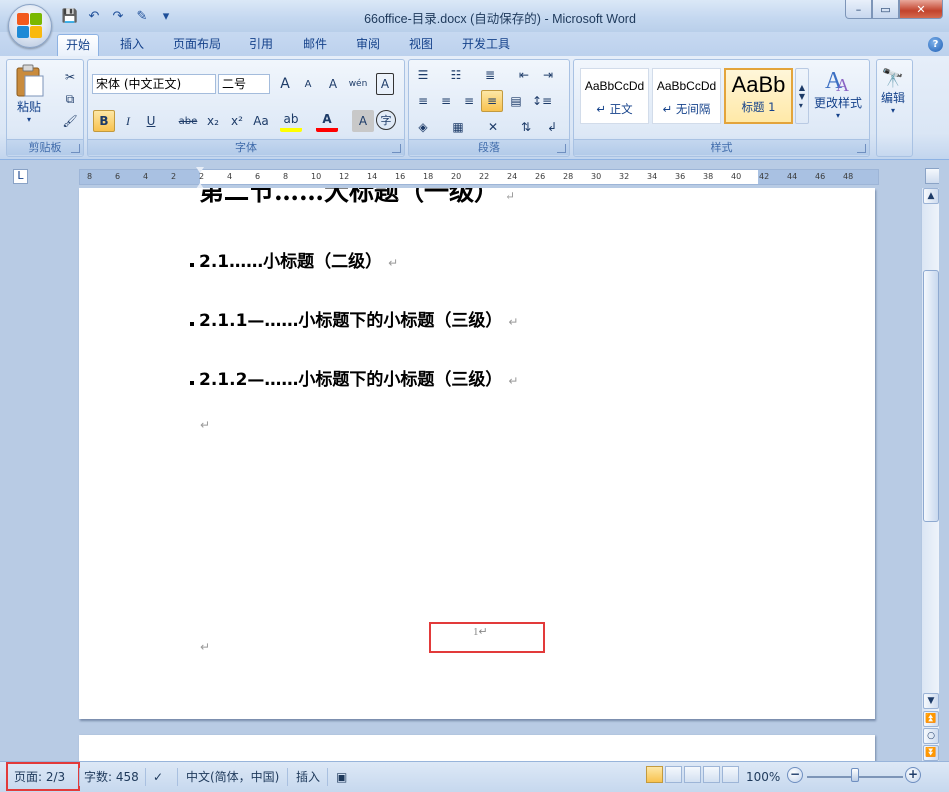  I want to click on heading-level-3: 2.1.1—……小标题下的小标题（三级） ↵, so click(359, 321).